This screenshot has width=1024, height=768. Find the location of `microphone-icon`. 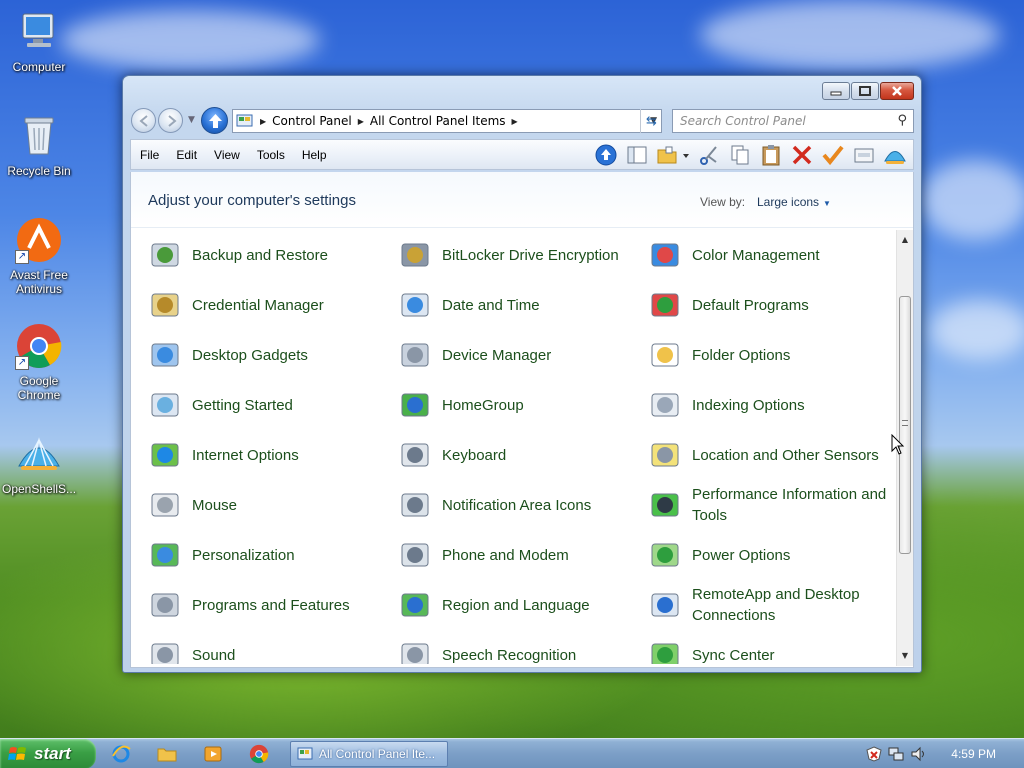

microphone-icon is located at coordinates (415, 653).